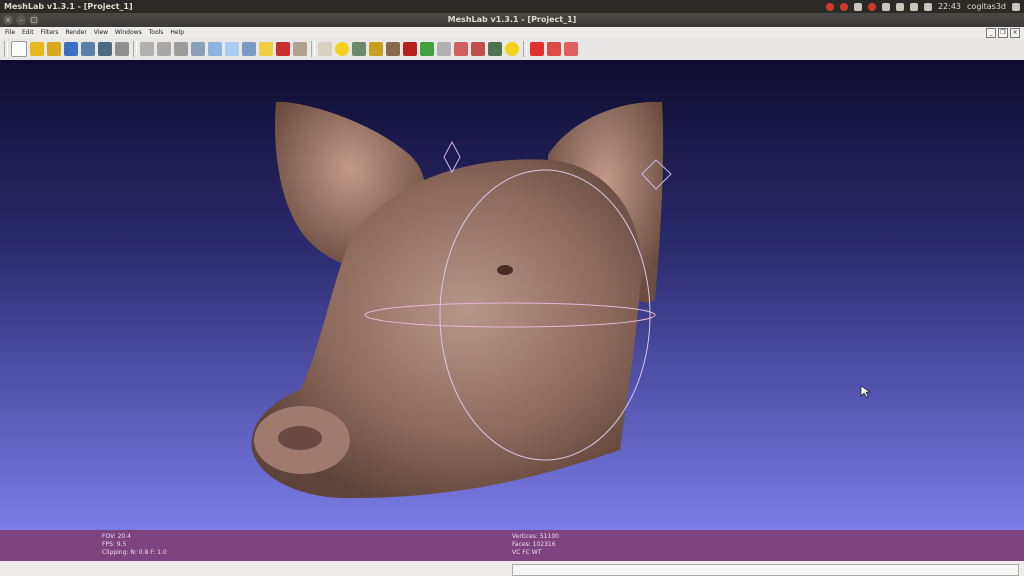 The image size is (1024, 576). I want to click on faces-count: Faces: 102316, so click(534, 544).